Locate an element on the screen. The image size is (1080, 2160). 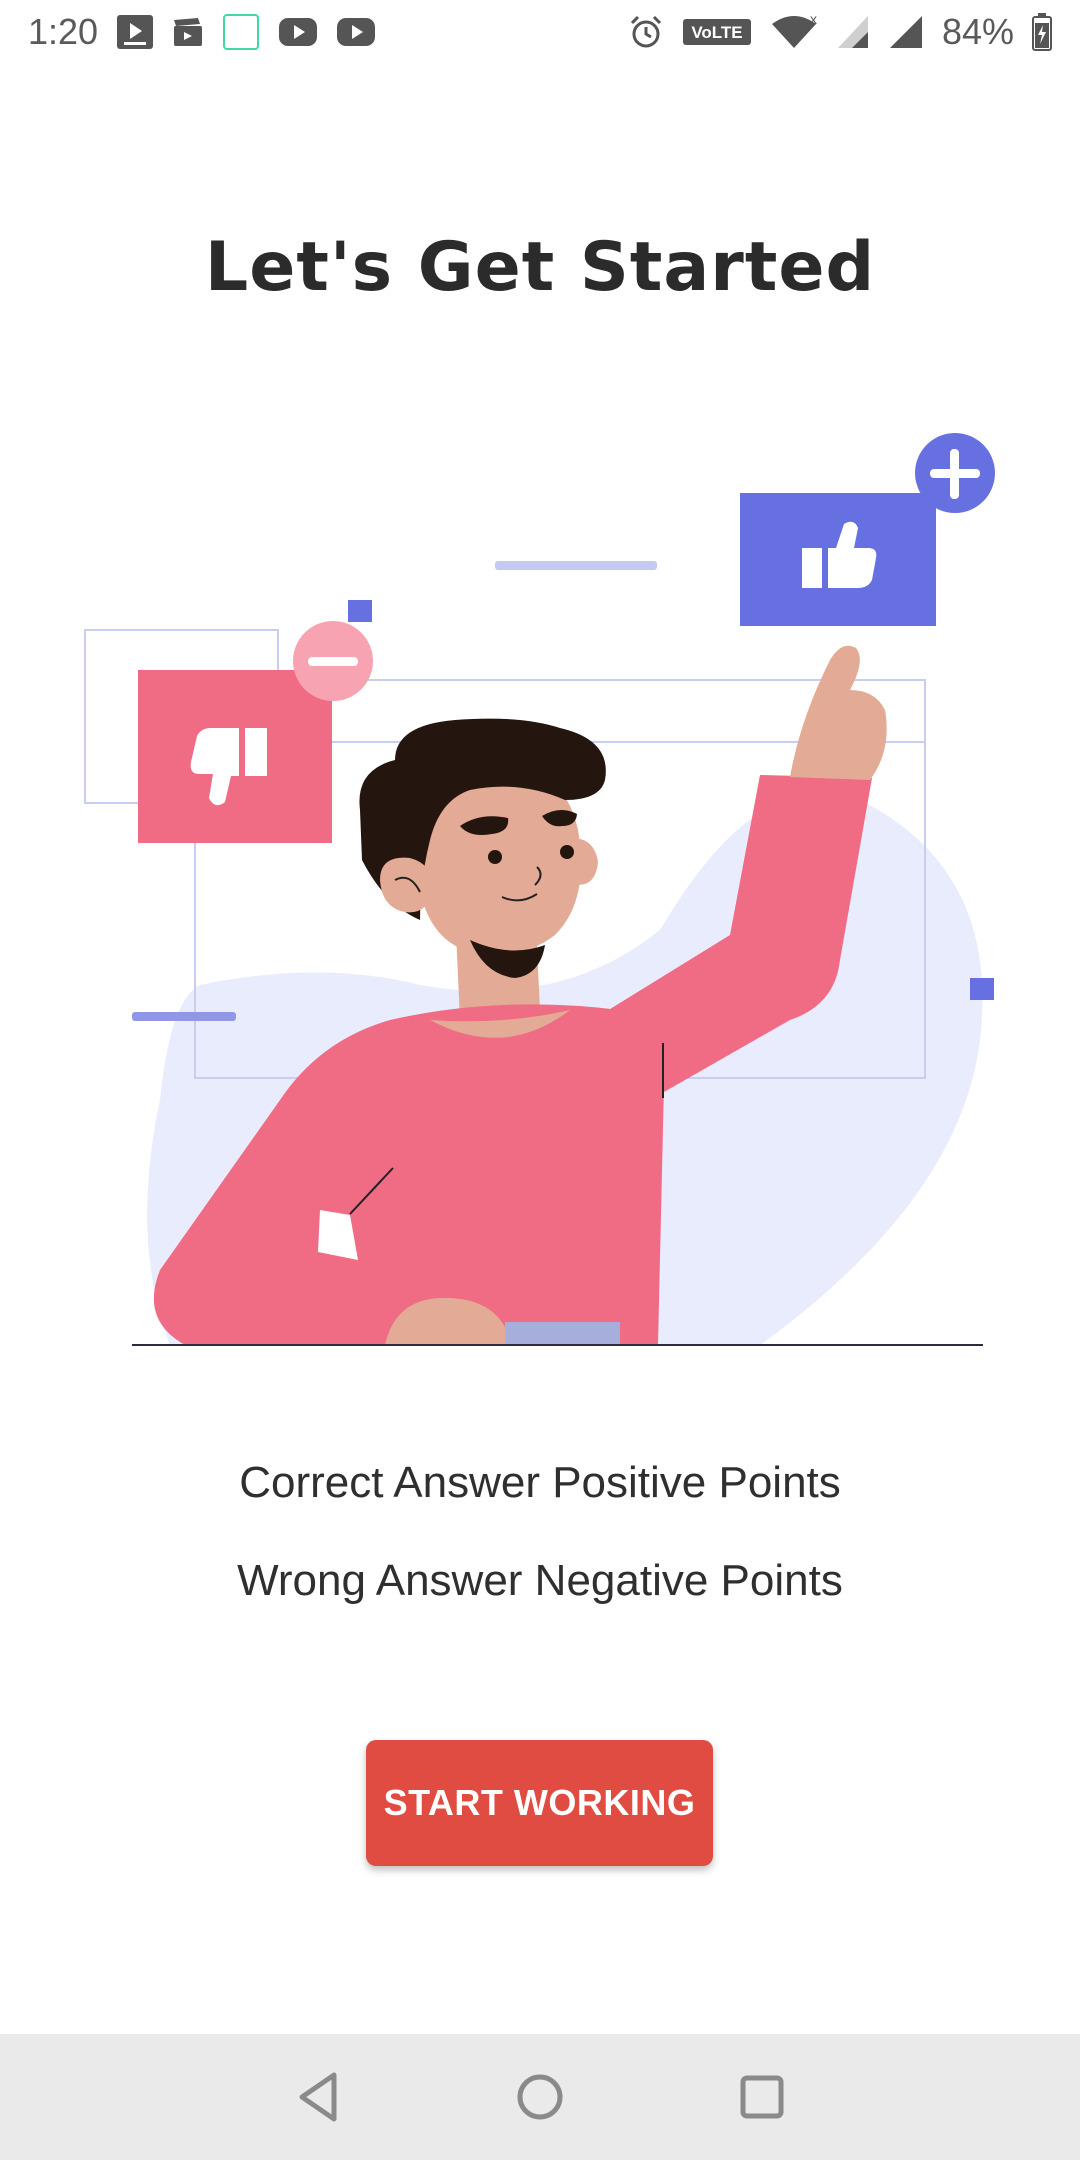
status-time: 1:20 is located at coordinates (63, 31).